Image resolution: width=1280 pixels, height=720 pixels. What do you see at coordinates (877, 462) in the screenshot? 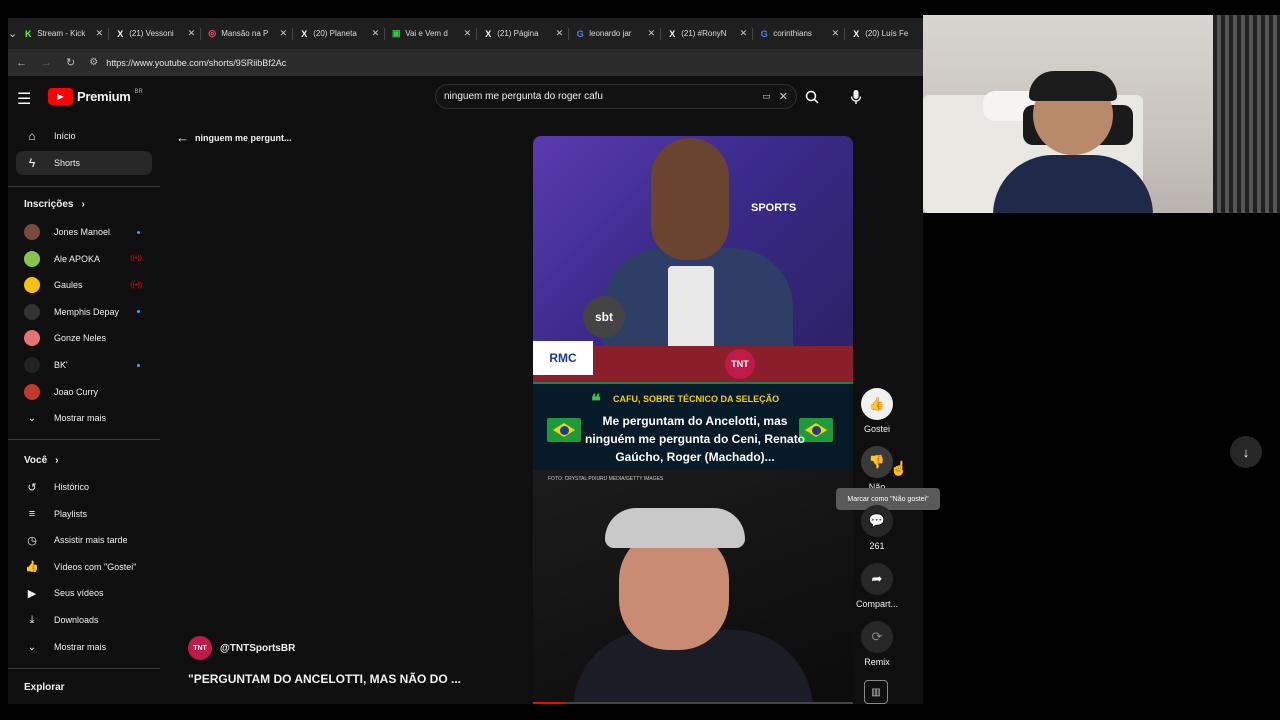
I see `dislike-icon: 👎` at bounding box center [877, 462].